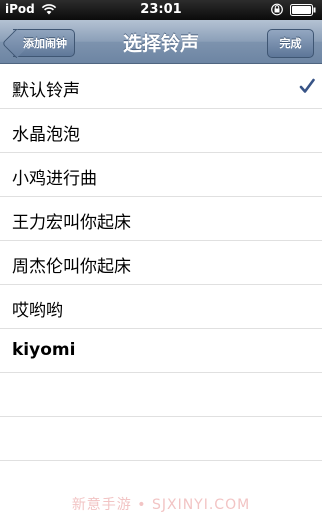  What do you see at coordinates (71, 223) in the screenshot?
I see `ringtone-label: 王力宏叫你起床` at bounding box center [71, 223].